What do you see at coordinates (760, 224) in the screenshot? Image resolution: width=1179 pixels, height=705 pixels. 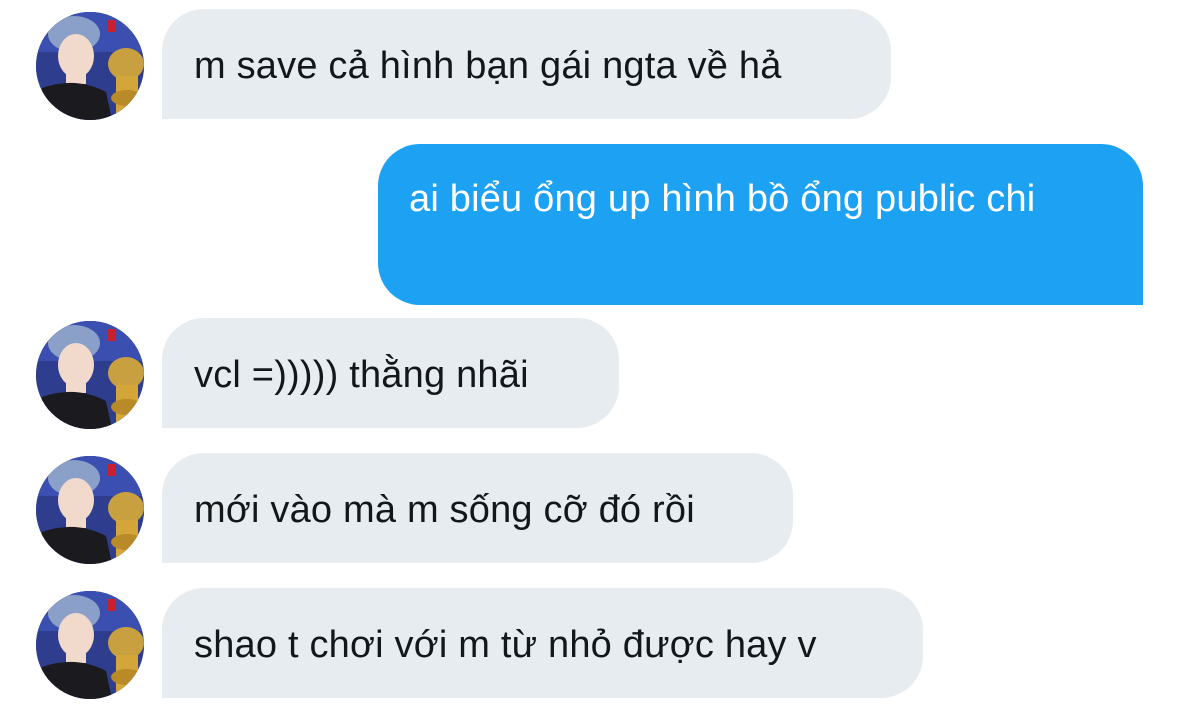 I see `message-bubble: ai biểu ổng up hình bồ ổng public chi` at bounding box center [760, 224].